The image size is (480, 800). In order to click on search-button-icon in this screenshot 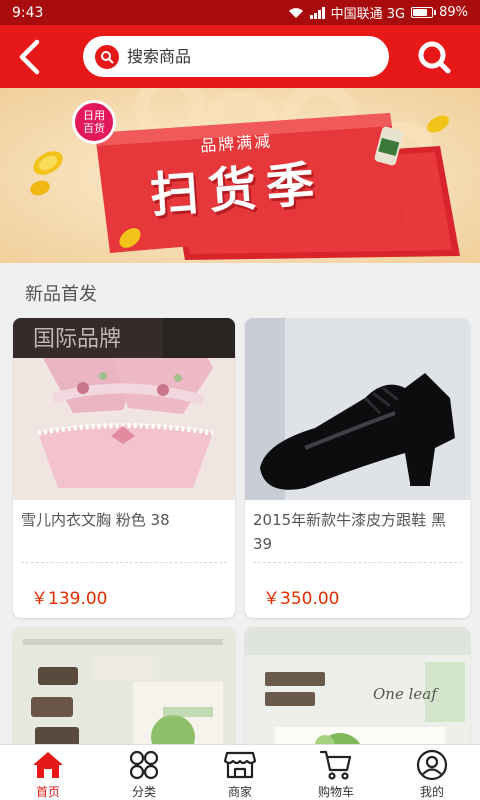, I will do `click(434, 57)`.